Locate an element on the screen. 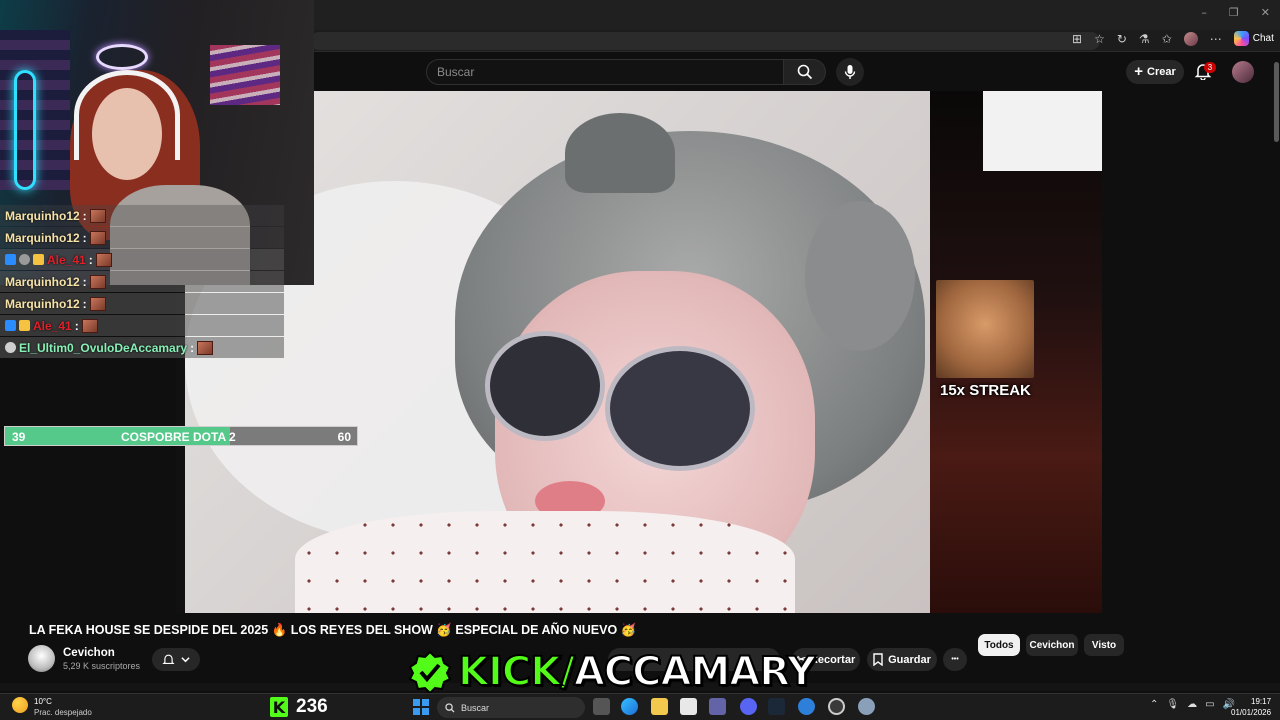  teams-icon is located at coordinates (717, 706).